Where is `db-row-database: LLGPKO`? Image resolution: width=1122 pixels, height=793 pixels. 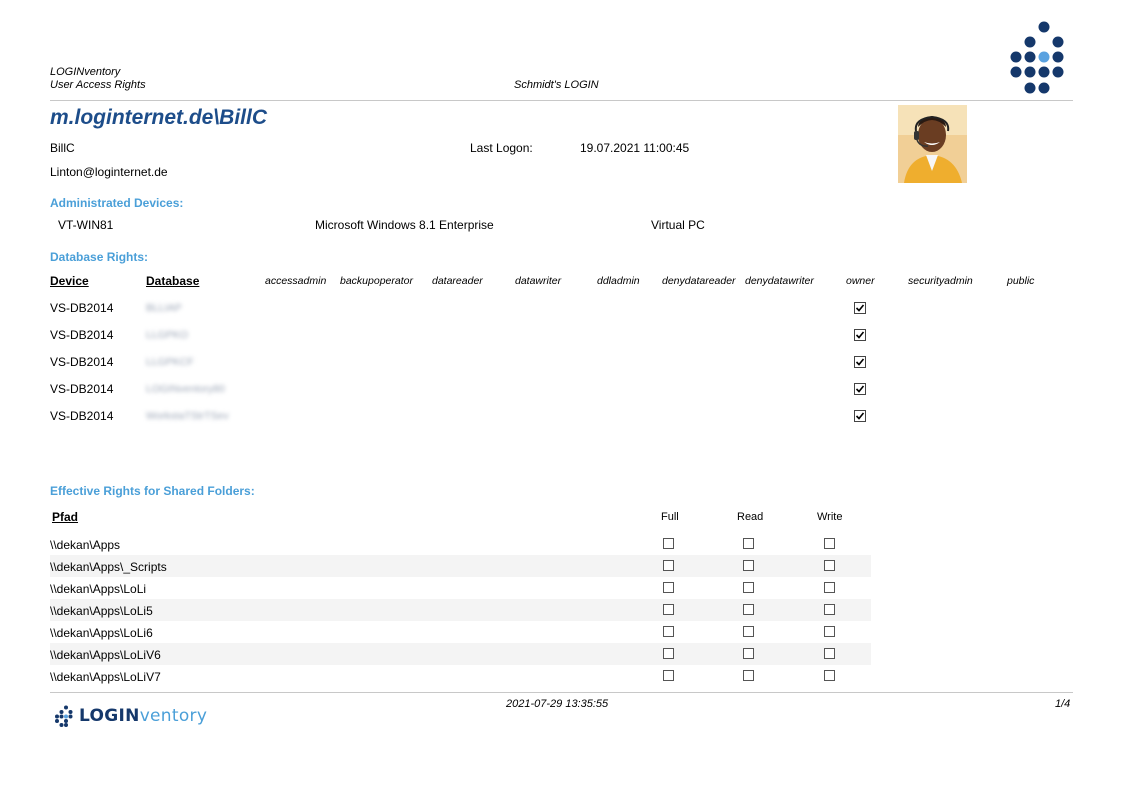 db-row-database: LLGPKO is located at coordinates (167, 335).